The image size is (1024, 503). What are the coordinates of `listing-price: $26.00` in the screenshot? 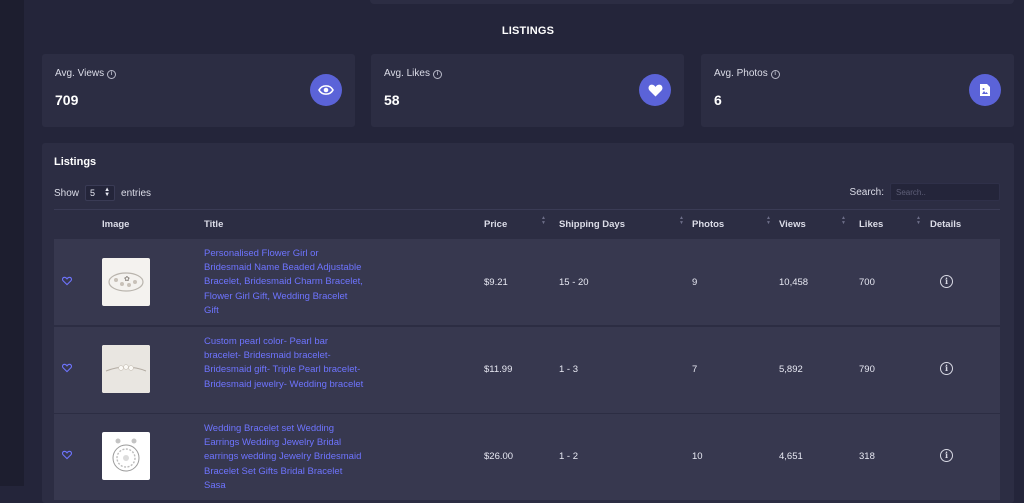 It's located at (499, 456).